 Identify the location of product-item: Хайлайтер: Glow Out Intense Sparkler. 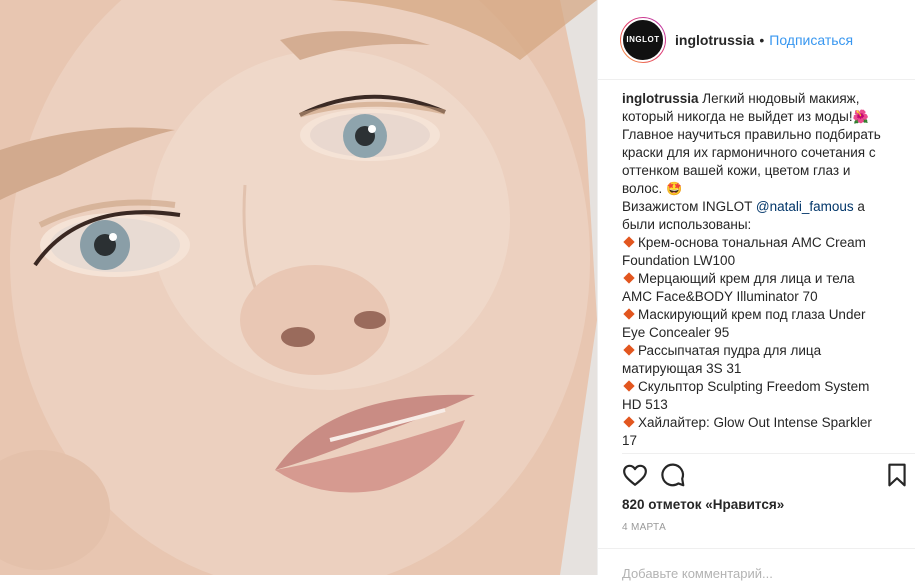
(757, 423).